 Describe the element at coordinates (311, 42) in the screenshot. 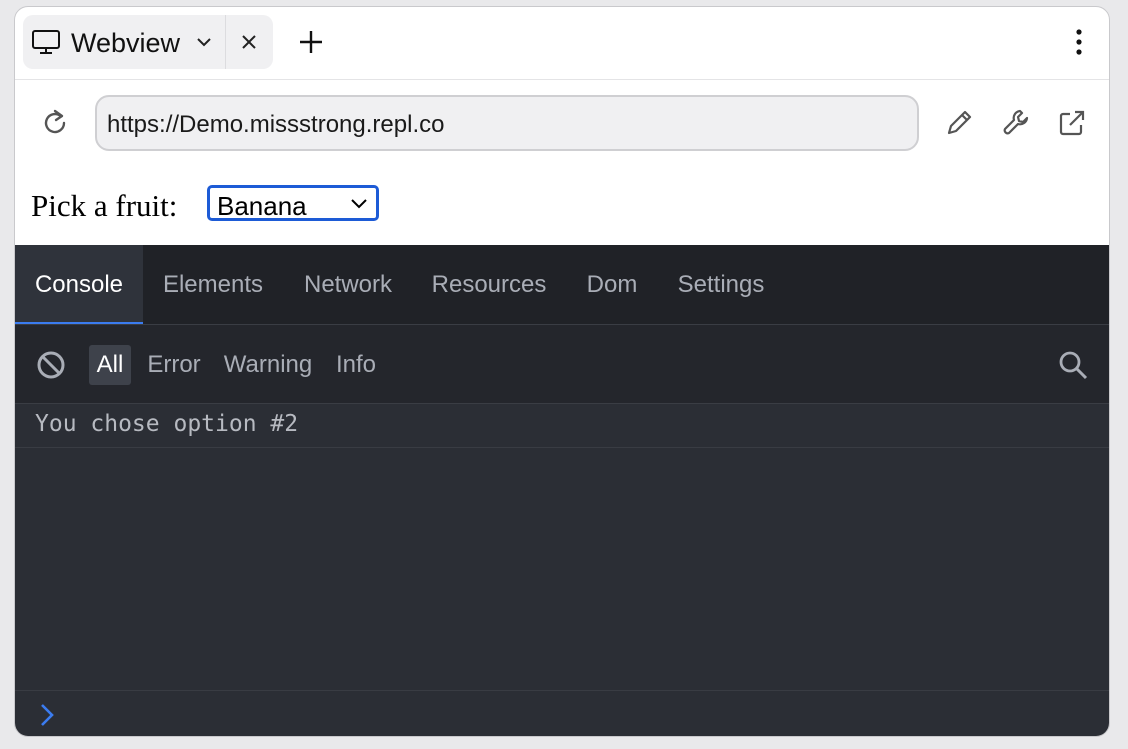

I see `plus-icon` at that location.